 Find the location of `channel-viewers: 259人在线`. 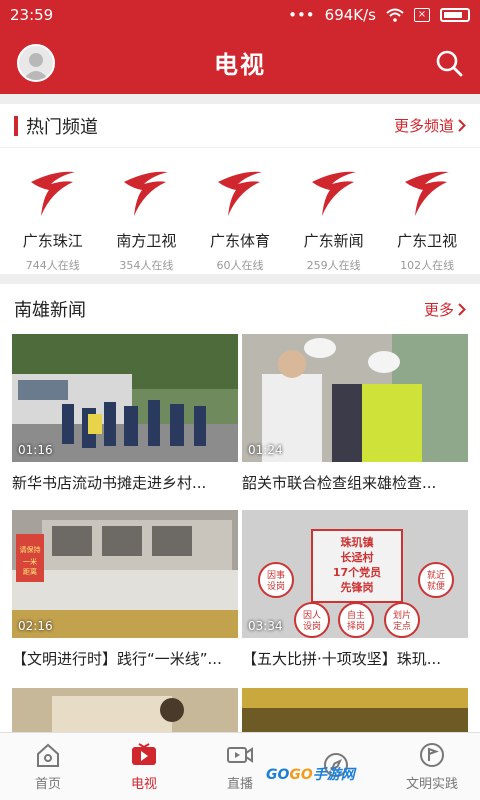

channel-viewers: 259人在线 is located at coordinates (333, 265).